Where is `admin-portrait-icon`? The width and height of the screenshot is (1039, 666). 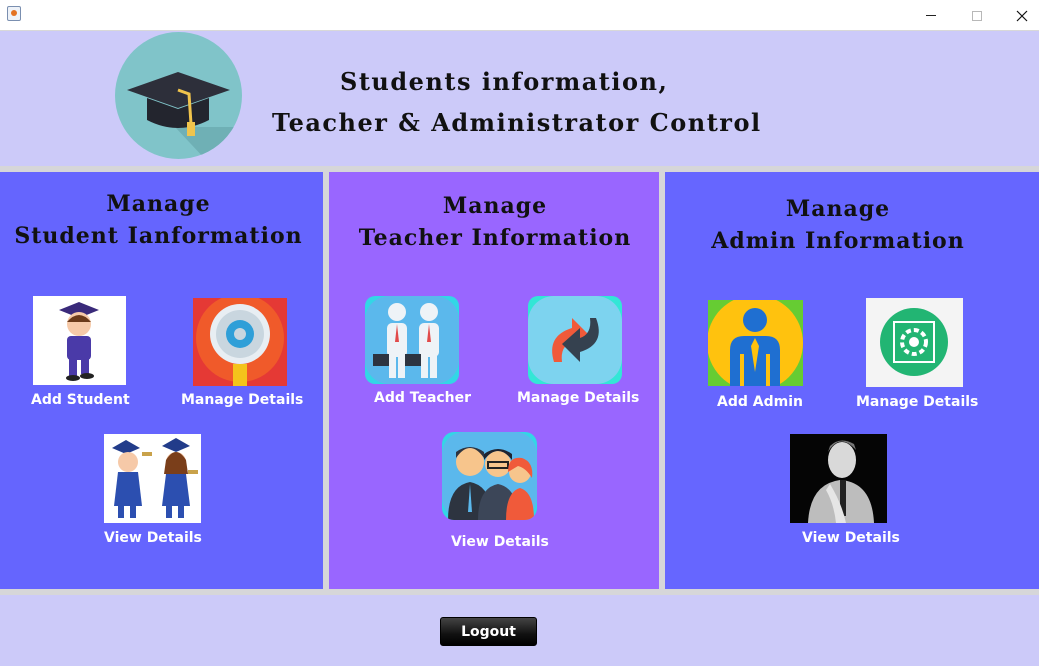
admin-portrait-icon is located at coordinates (838, 478).